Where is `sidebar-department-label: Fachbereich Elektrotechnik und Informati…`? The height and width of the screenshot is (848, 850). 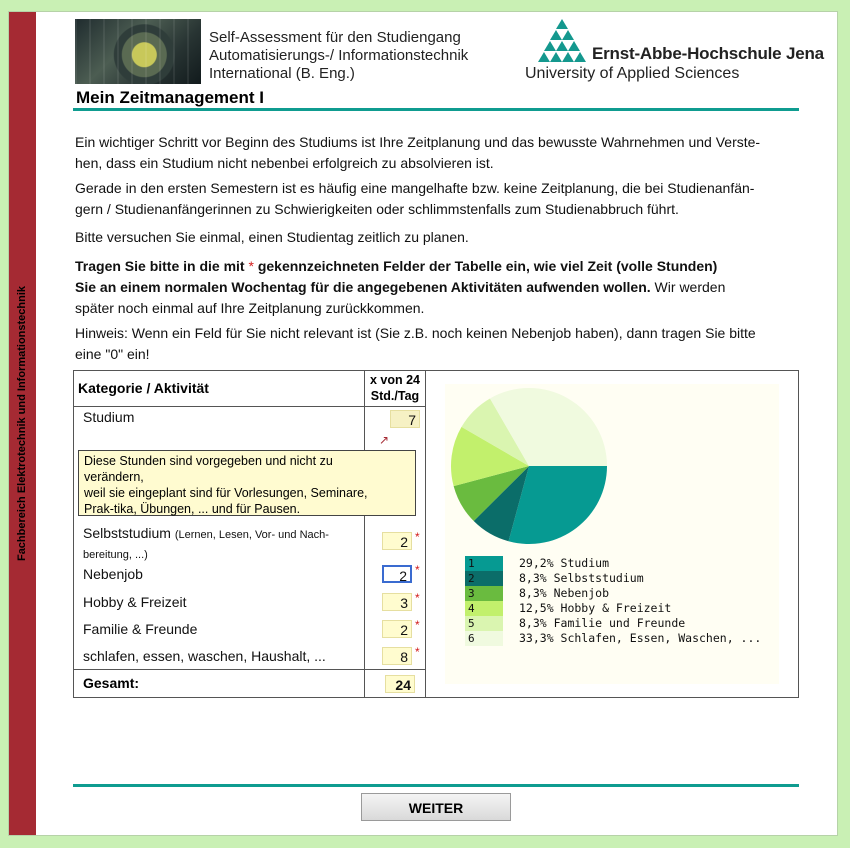
sidebar-department-label: Fachbereich Elektrotechnik und Informati… is located at coordinates (22, 423).